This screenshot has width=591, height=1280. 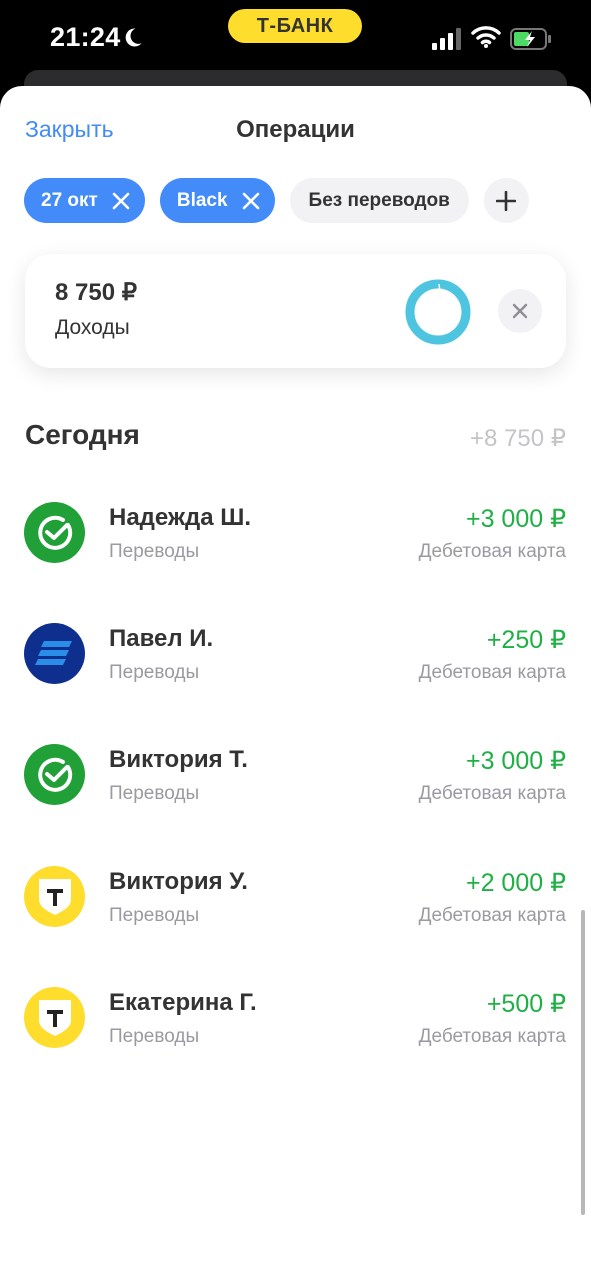 I want to click on scrollbar, so click(x=583, y=1062).